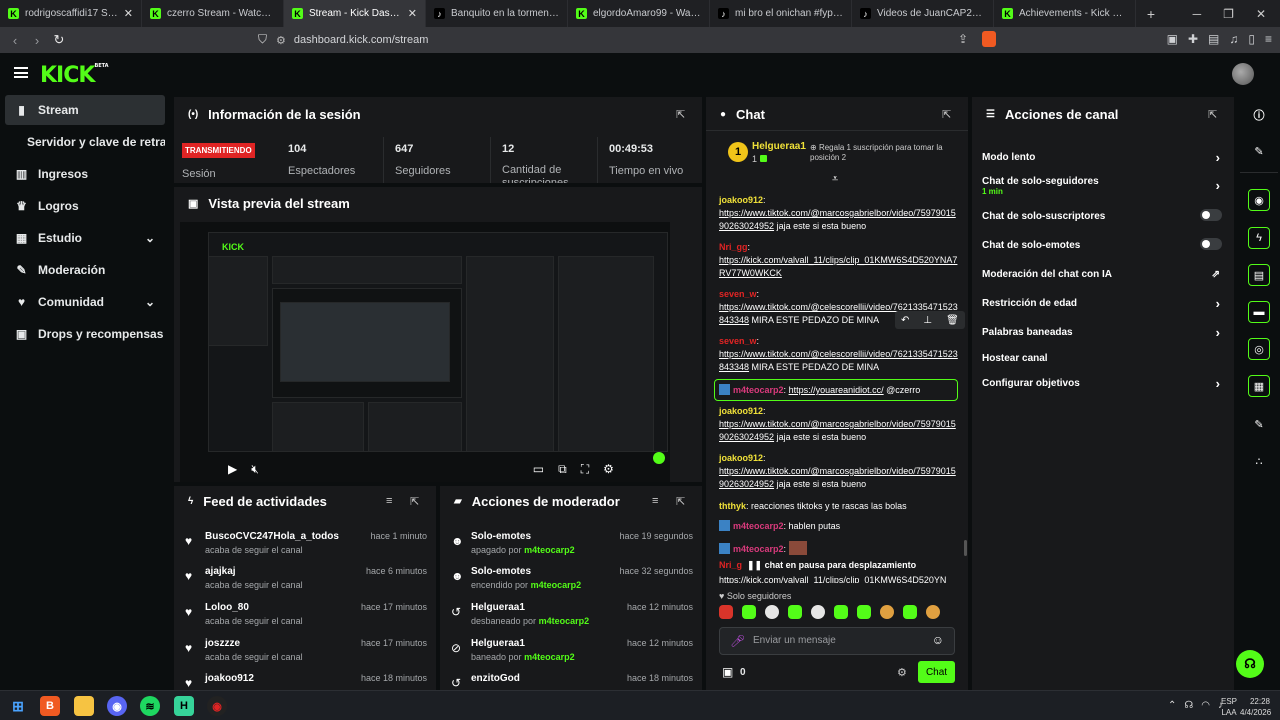 Image resolution: width=1280 pixels, height=720 pixels. Describe the element at coordinates (1255, 707) in the screenshot. I see `clock: 22:28 4/4/2026` at that location.